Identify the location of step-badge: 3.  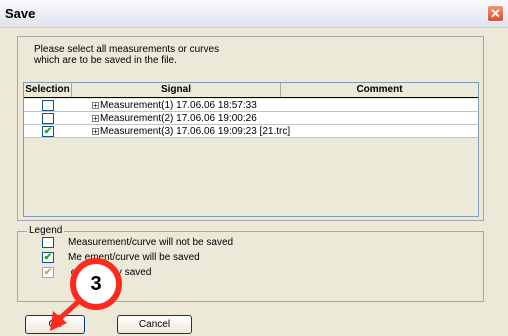
(96, 284).